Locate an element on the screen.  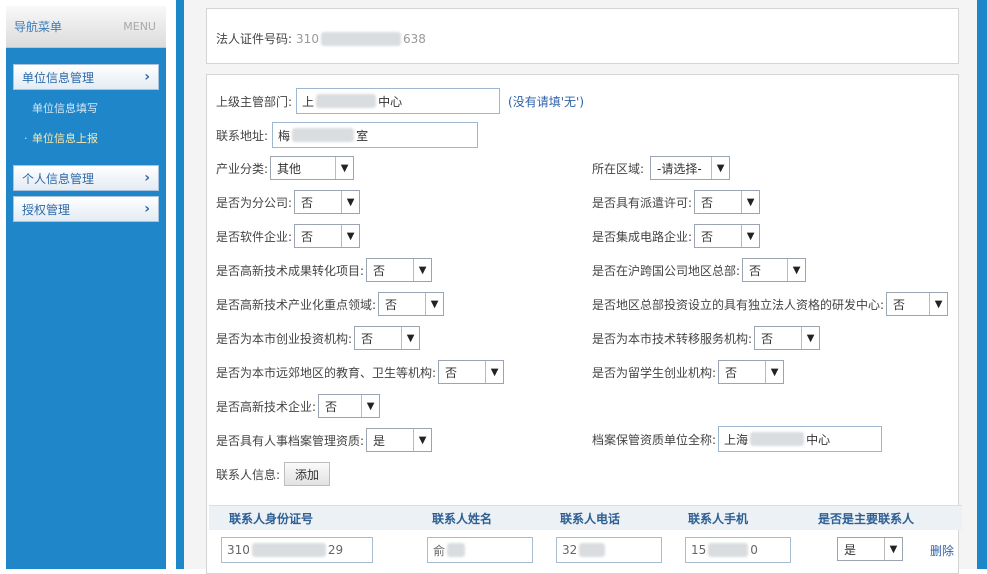
rd-center-select: 否 ▼ is located at coordinates (917, 304).